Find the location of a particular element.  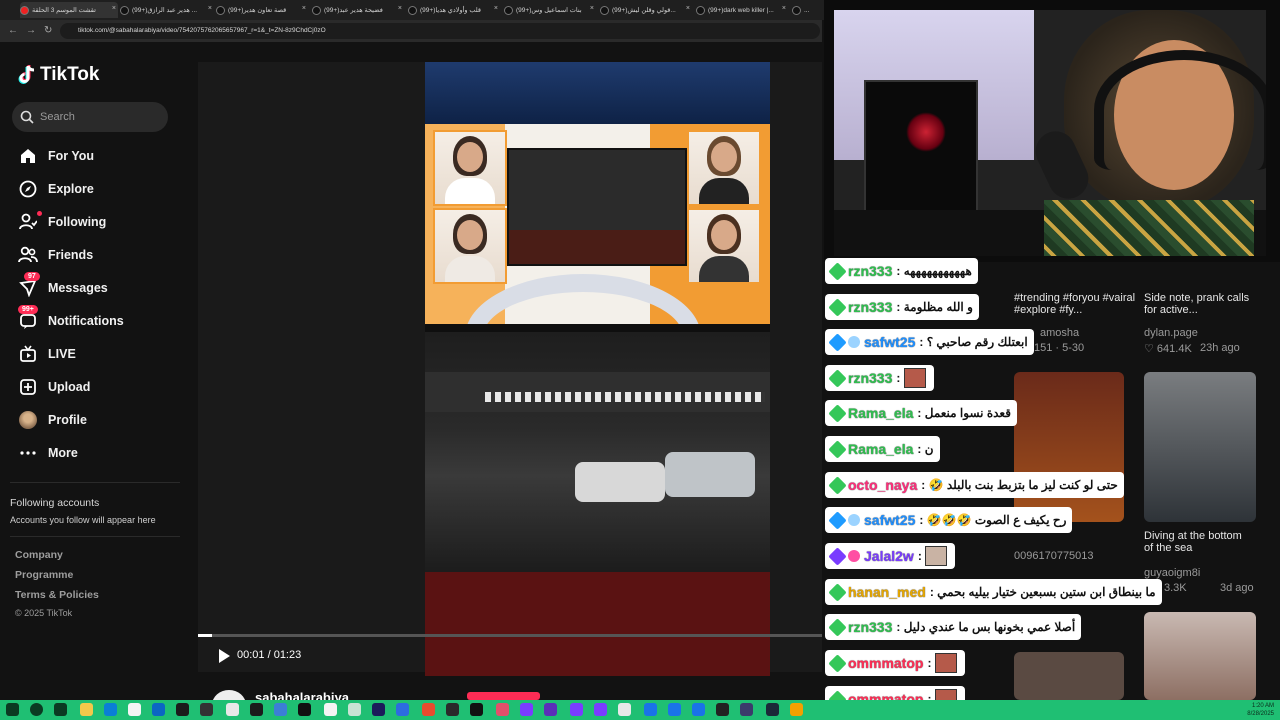

tiktok-logo: TikTok is located at coordinates (58, 75).